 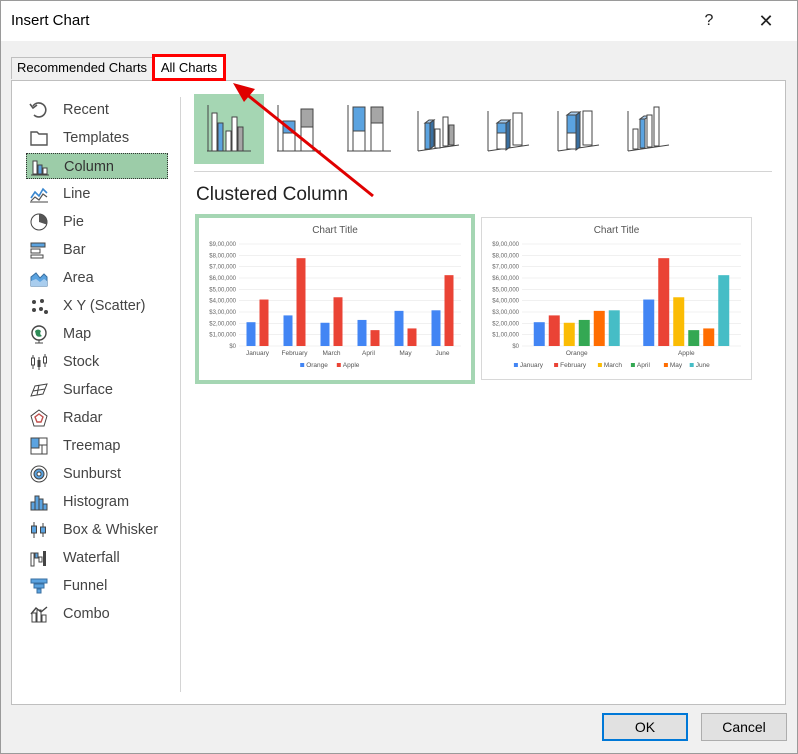 I want to click on ok-button: OK, so click(x=645, y=727).